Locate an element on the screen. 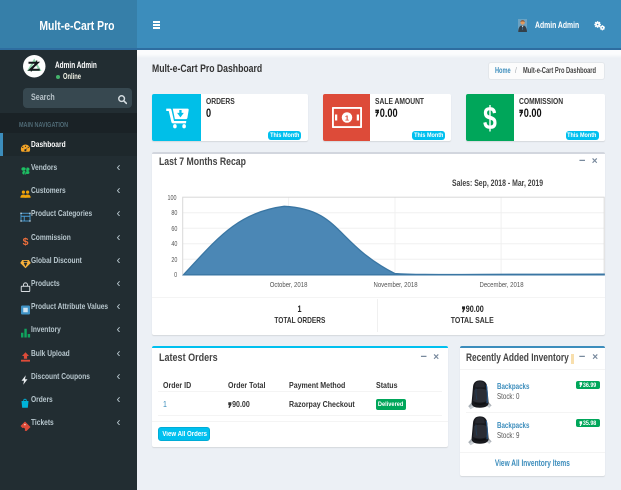 Image resolution: width=621 pixels, height=490 pixels. svg-text: 1 is located at coordinates (346, 117).